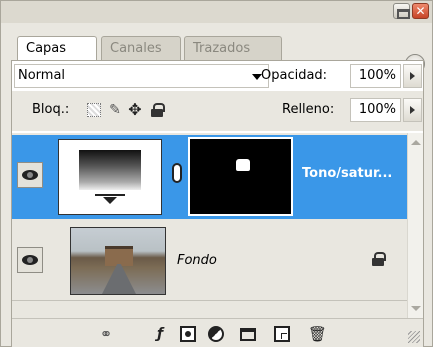 The image size is (433, 347). Describe the element at coordinates (110, 170) in the screenshot. I see `gradient-icon` at that location.